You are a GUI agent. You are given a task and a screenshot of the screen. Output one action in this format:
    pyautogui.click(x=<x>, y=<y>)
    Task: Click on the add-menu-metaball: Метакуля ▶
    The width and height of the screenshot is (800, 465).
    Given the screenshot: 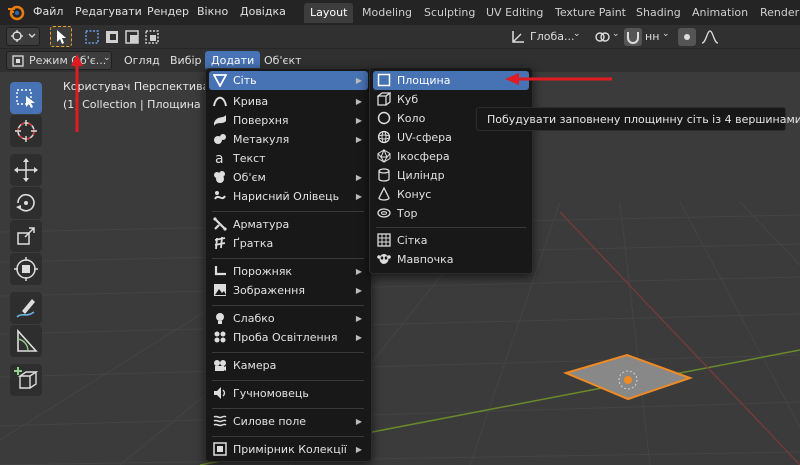 What is the action you would take?
    pyautogui.click(x=288, y=139)
    